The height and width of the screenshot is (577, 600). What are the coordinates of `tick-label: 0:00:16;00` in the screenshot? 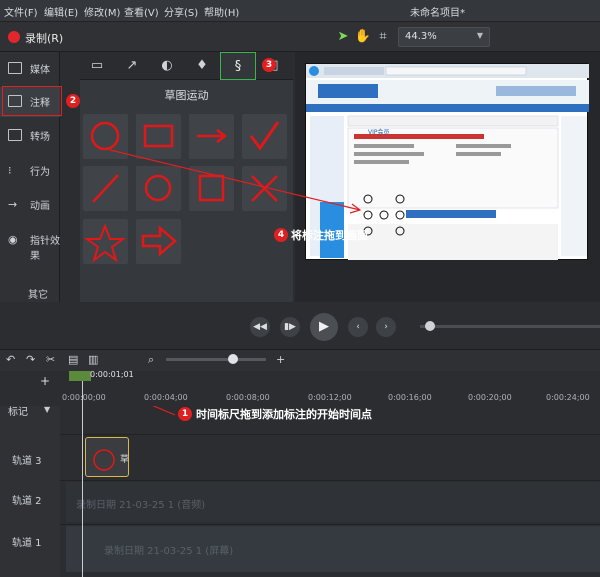 It's located at (410, 397).